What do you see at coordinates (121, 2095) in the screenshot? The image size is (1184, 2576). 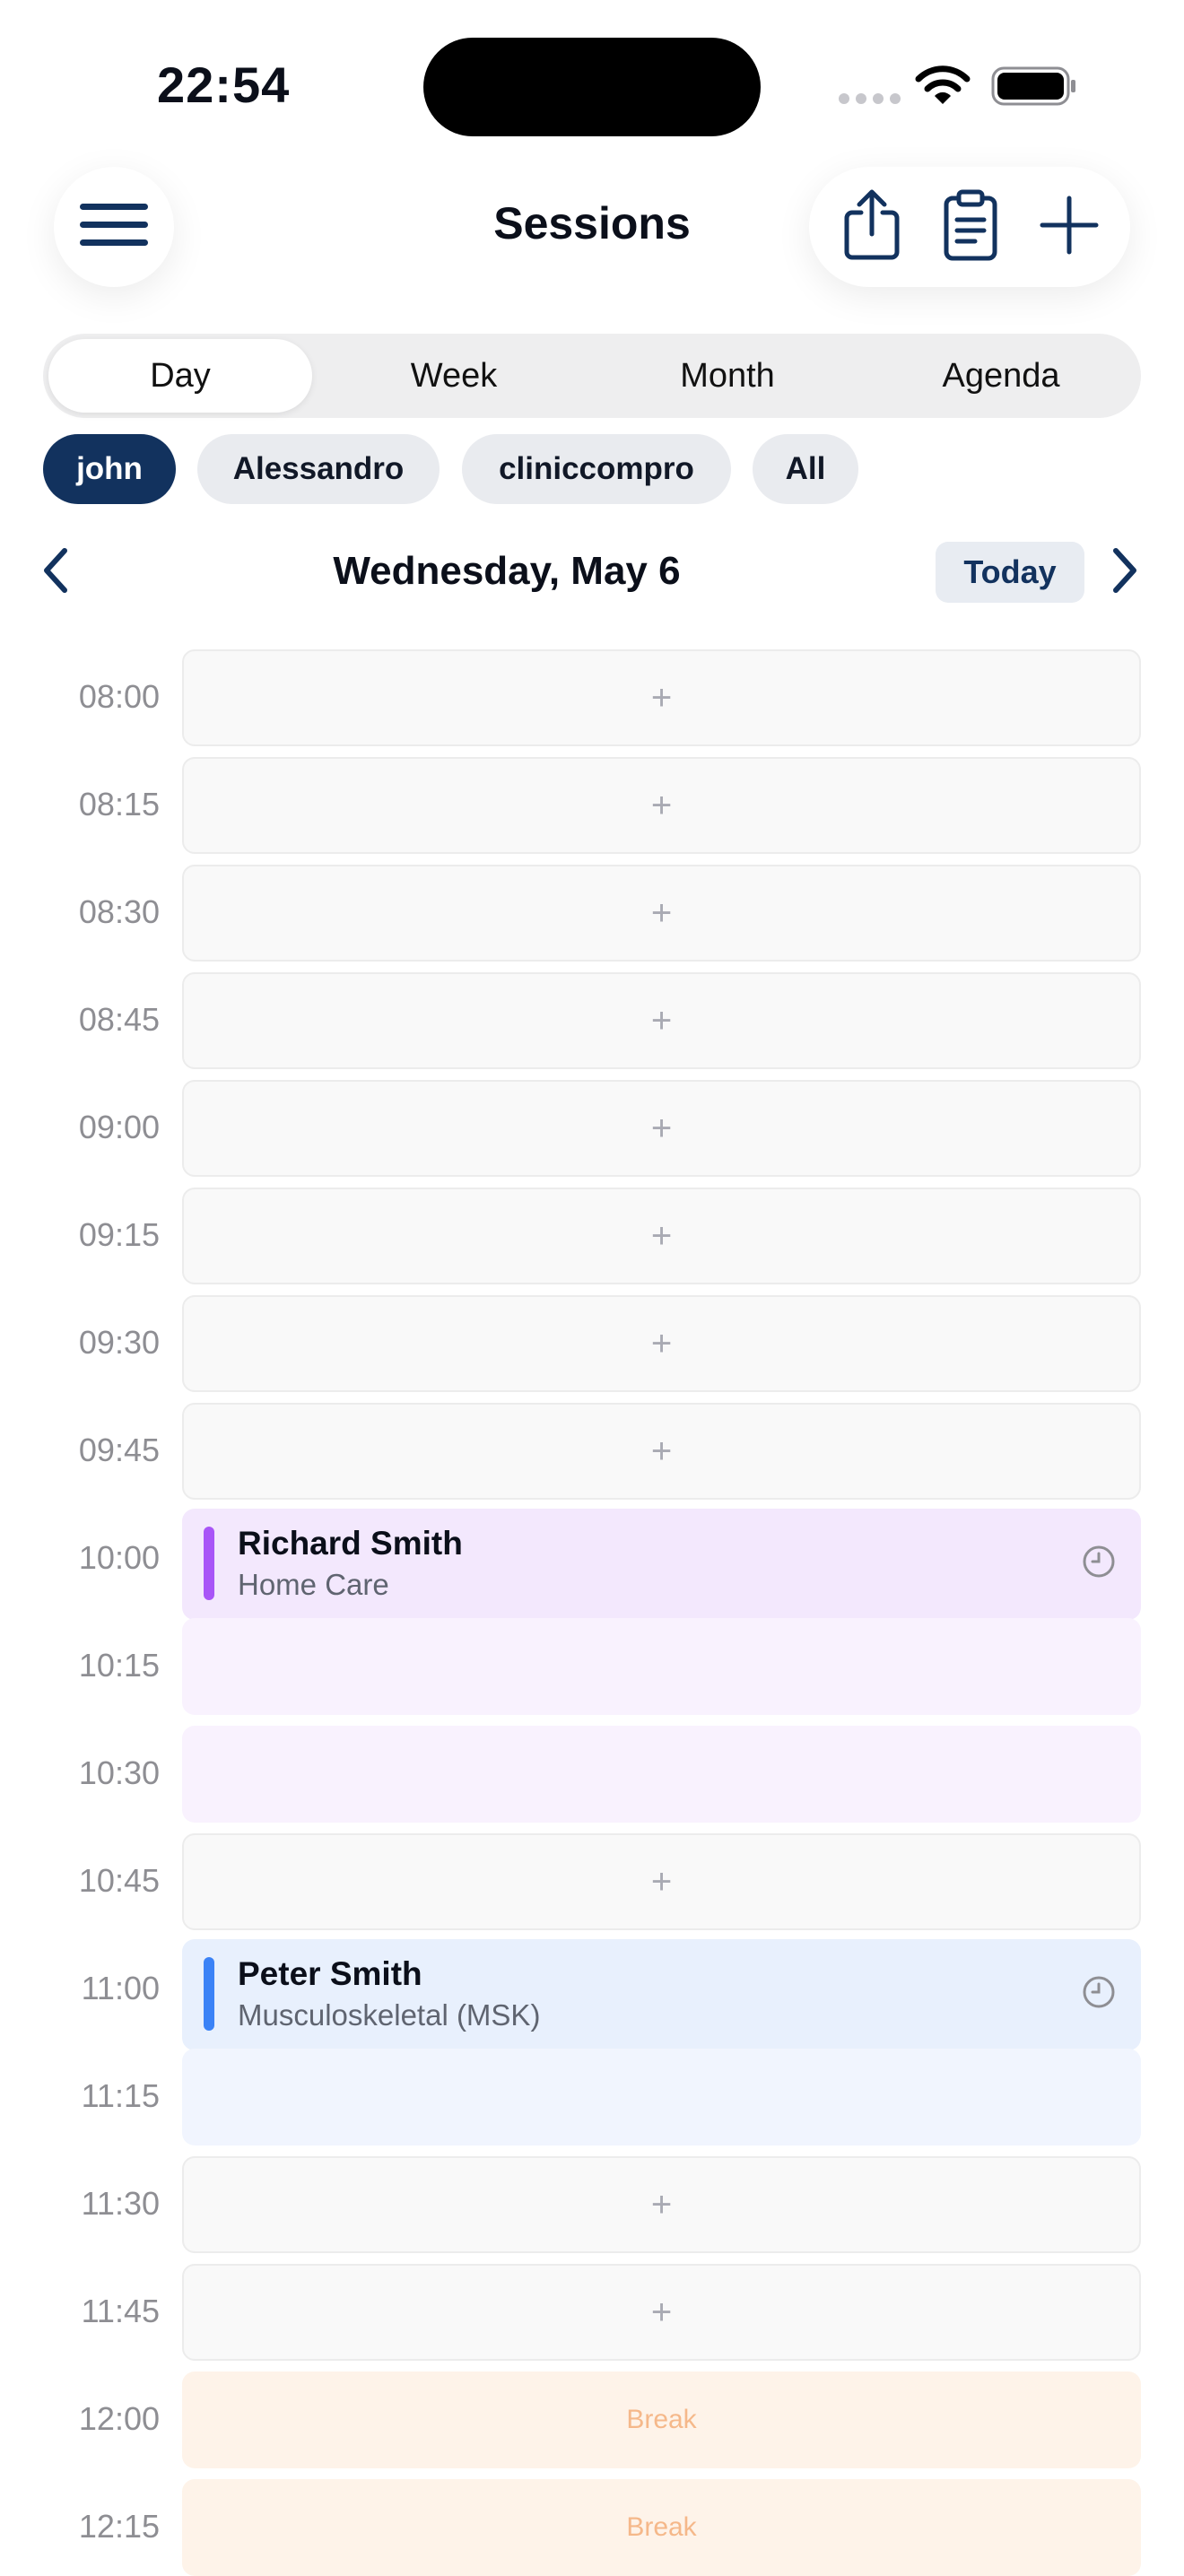 I see `time-label: 11:15` at bounding box center [121, 2095].